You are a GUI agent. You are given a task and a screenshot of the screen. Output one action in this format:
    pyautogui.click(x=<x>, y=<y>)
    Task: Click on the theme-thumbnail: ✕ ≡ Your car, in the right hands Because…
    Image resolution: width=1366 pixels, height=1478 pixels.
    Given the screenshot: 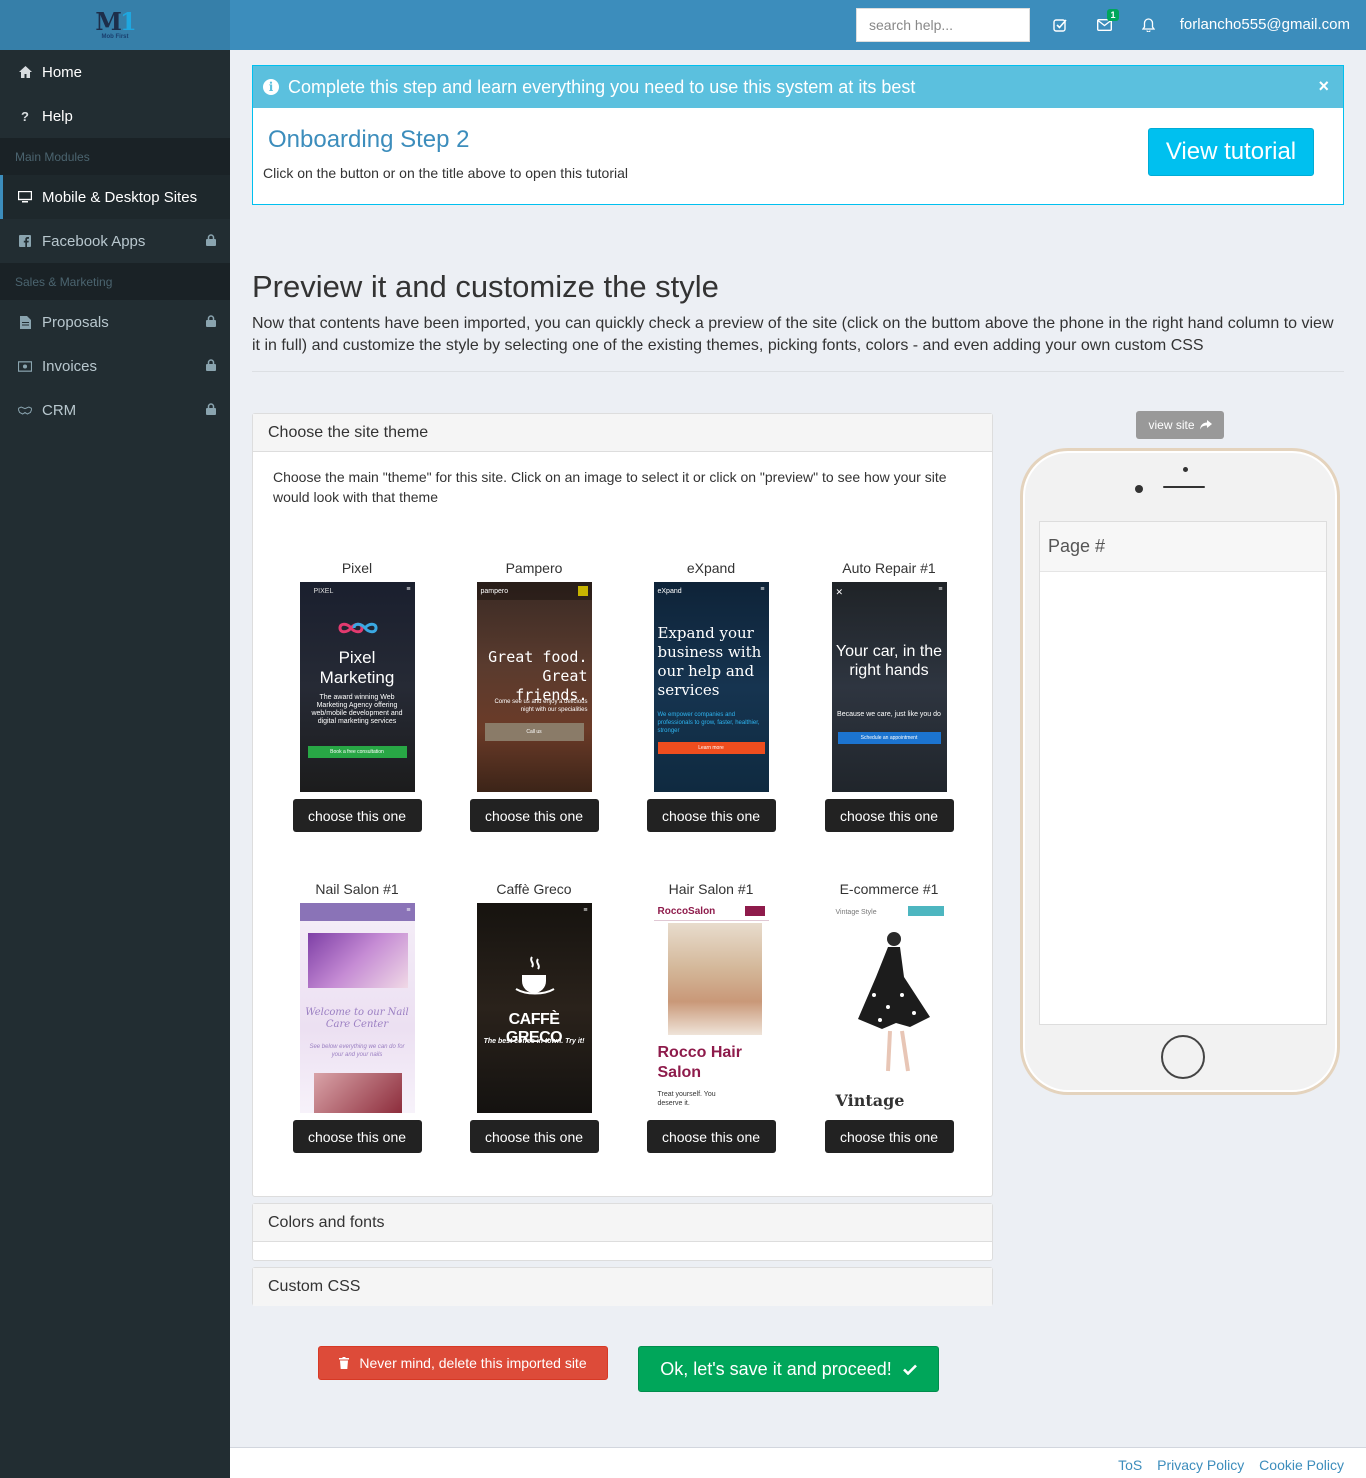 What is the action you would take?
    pyautogui.click(x=889, y=687)
    